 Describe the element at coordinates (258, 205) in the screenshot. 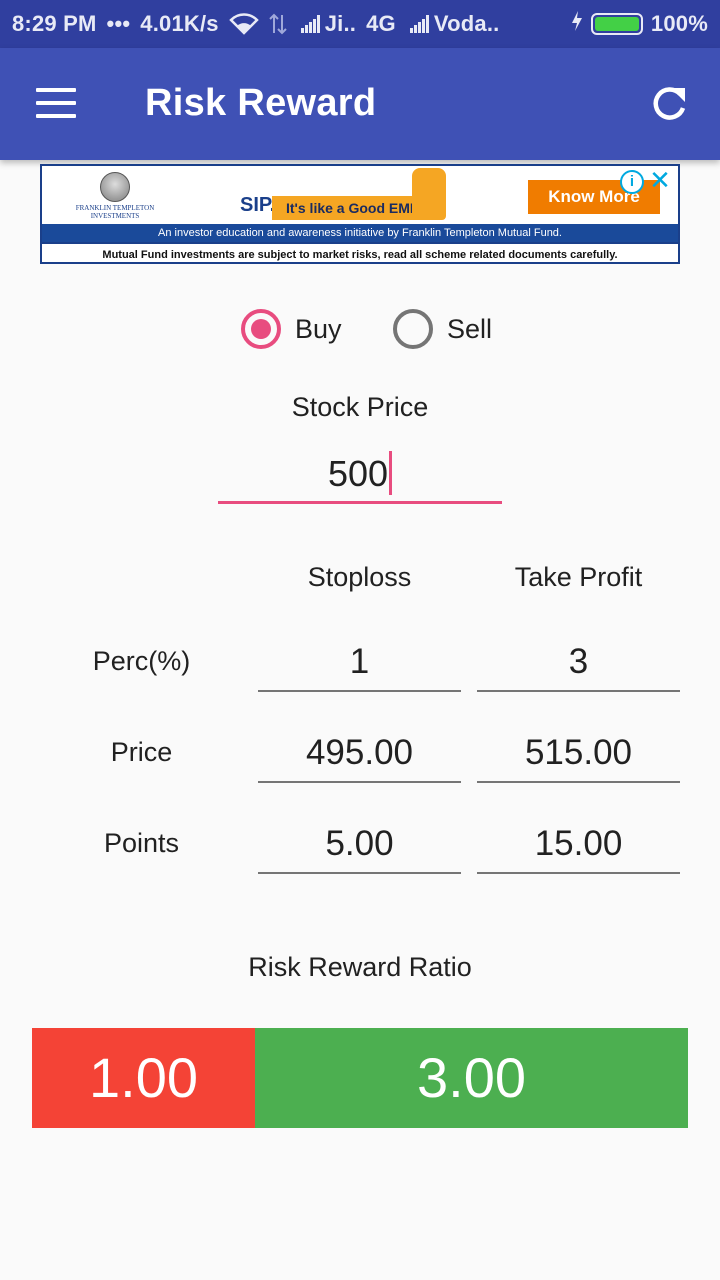

I see `ad-sip-text: SIP.` at that location.